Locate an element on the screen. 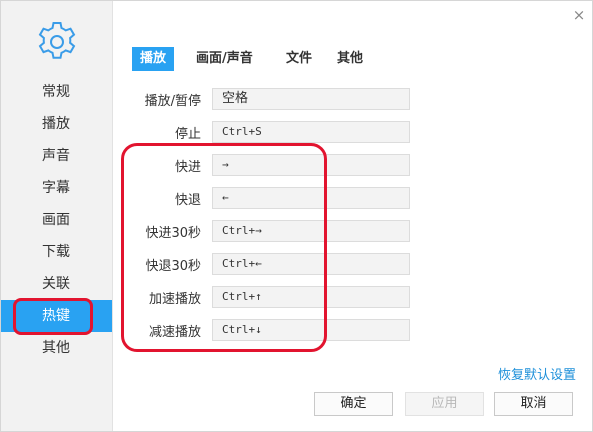 The height and width of the screenshot is (432, 593). gear-icon is located at coordinates (57, 40).